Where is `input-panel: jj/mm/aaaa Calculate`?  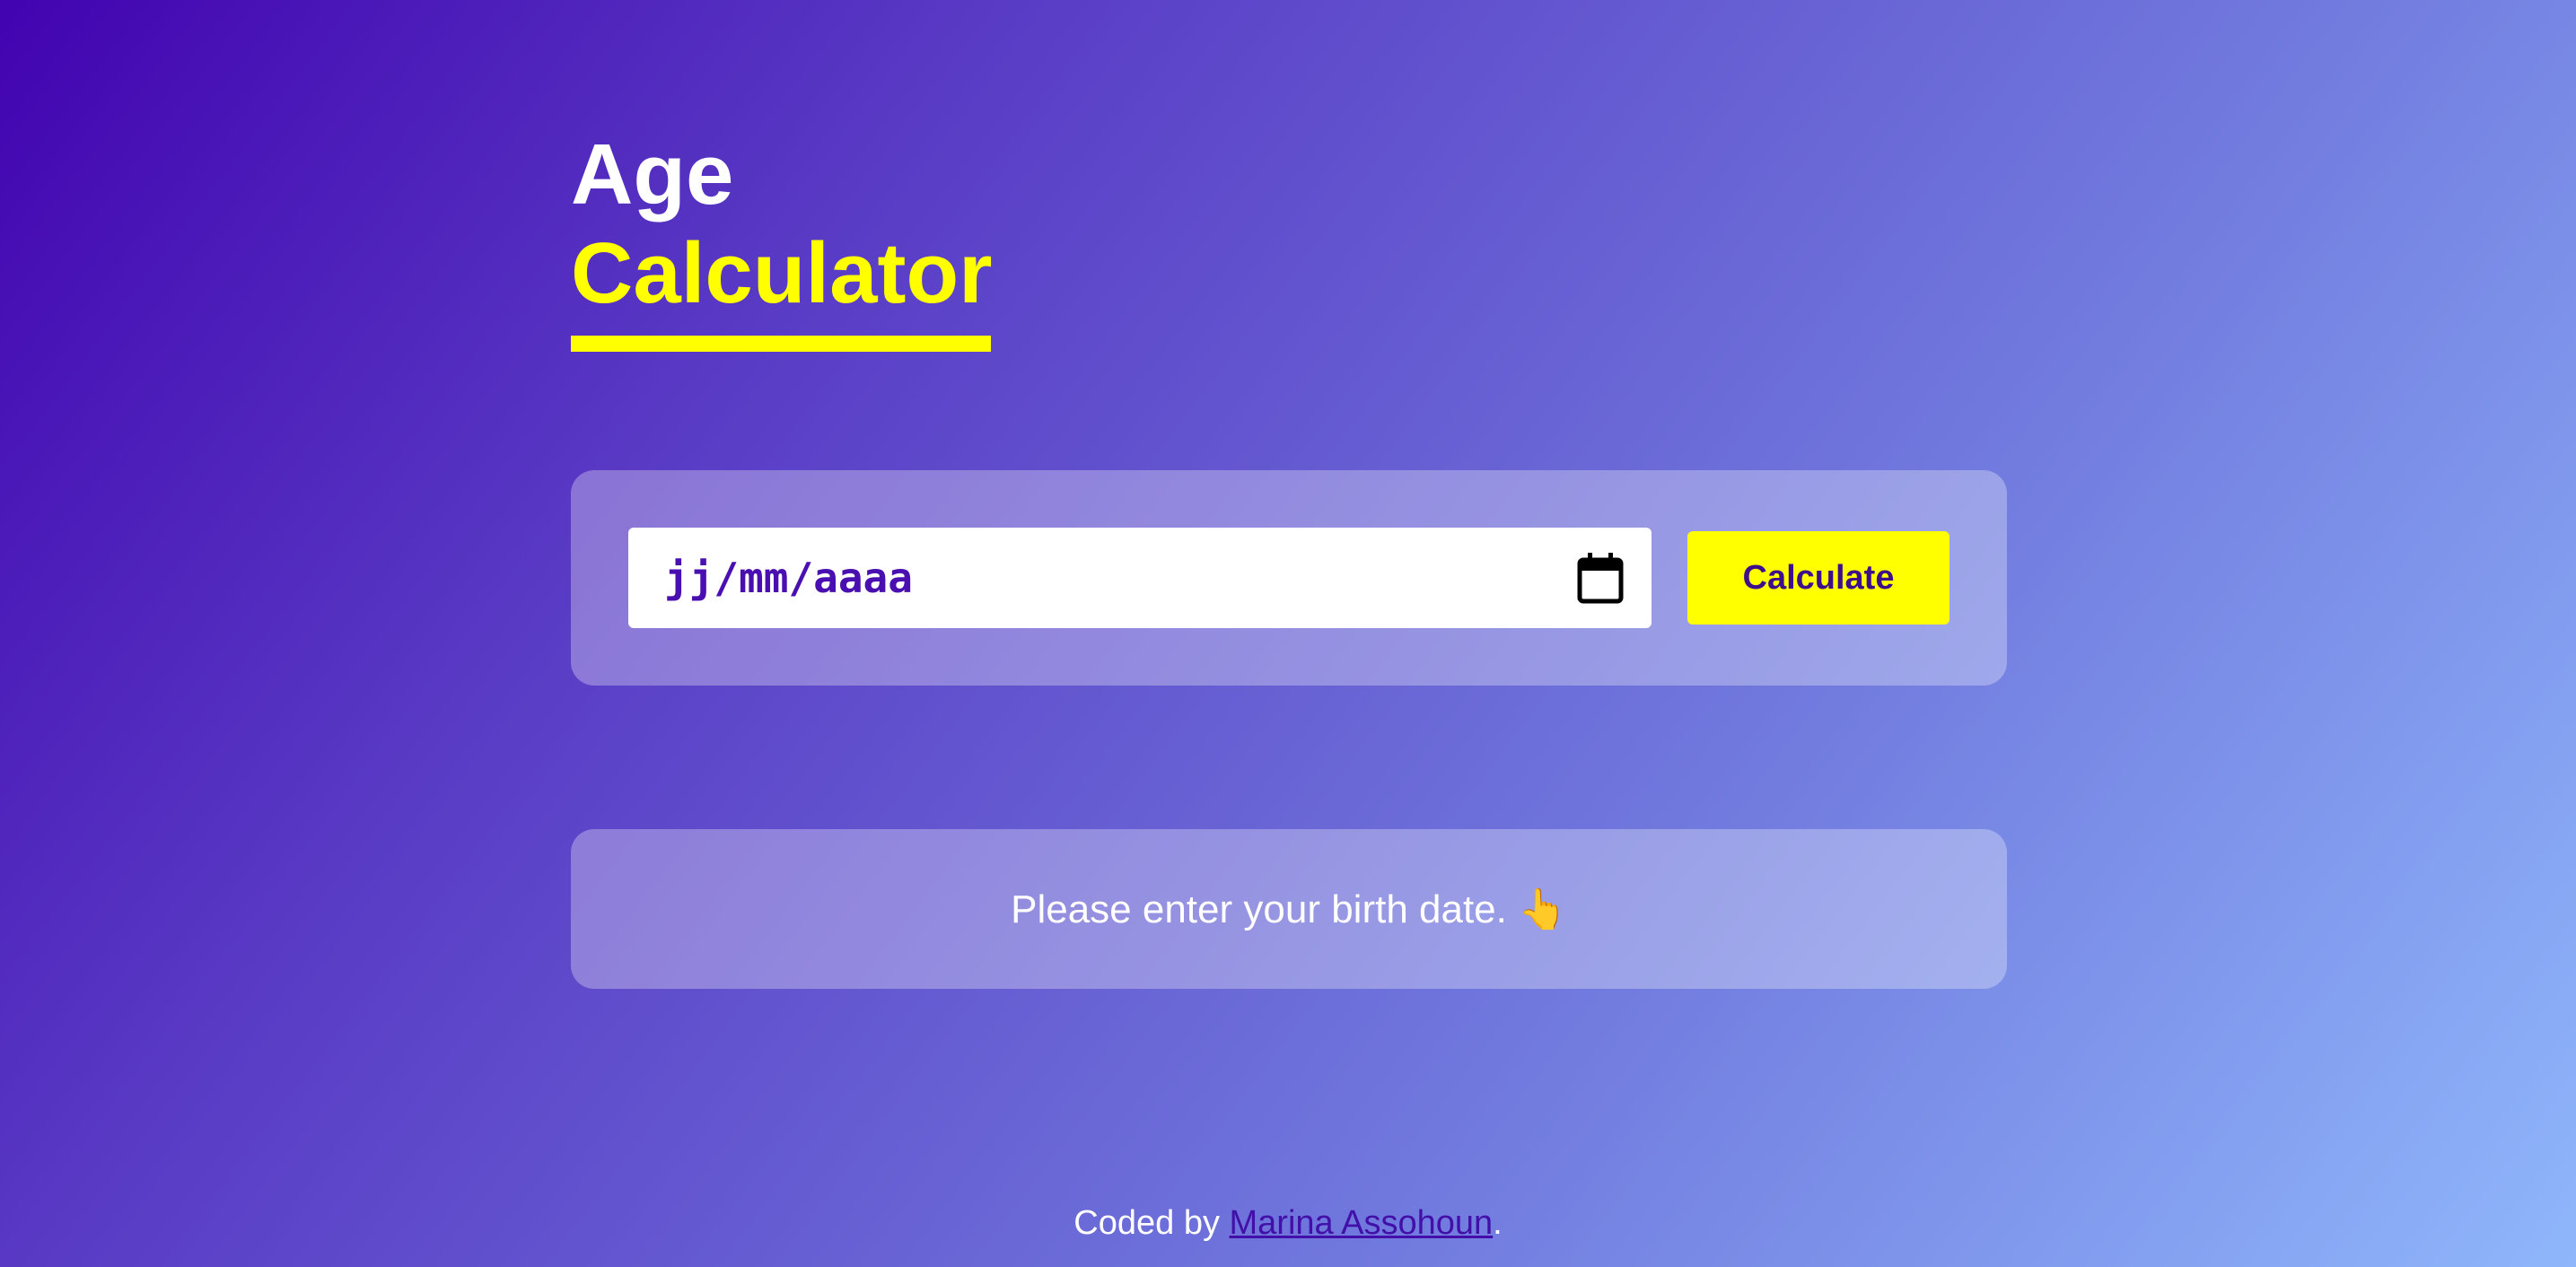 input-panel: jj/mm/aaaa Calculate is located at coordinates (1289, 578).